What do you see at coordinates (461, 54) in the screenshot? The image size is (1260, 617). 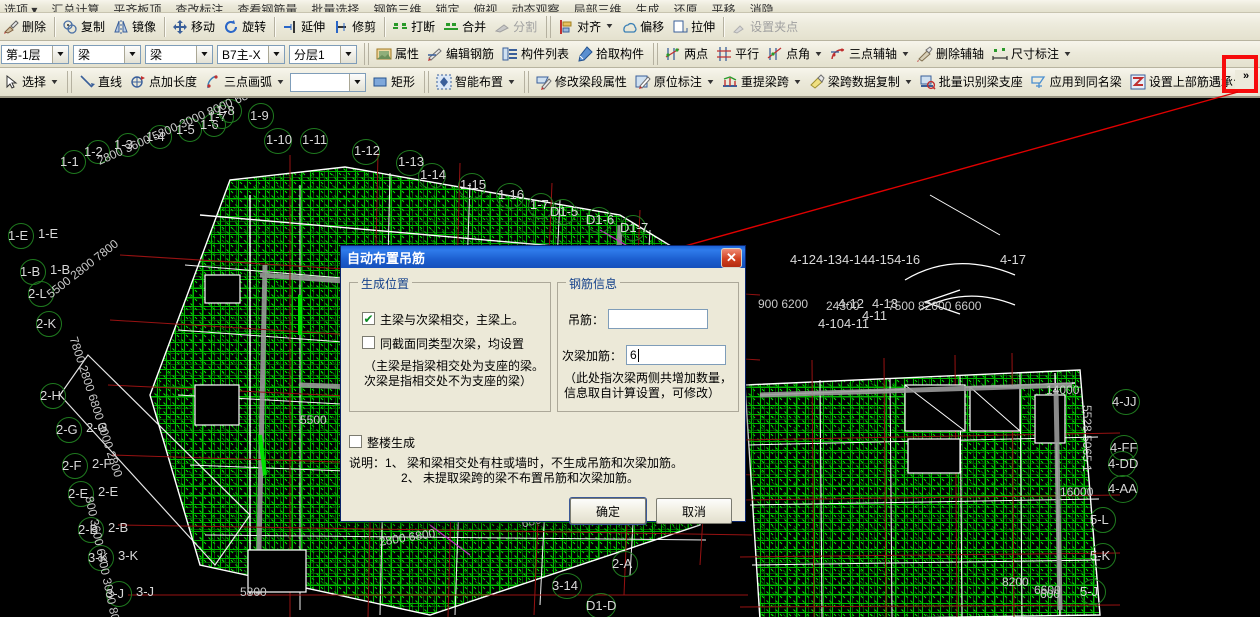 I see `tool-edit-rebar: 编辑钢筋` at bounding box center [461, 54].